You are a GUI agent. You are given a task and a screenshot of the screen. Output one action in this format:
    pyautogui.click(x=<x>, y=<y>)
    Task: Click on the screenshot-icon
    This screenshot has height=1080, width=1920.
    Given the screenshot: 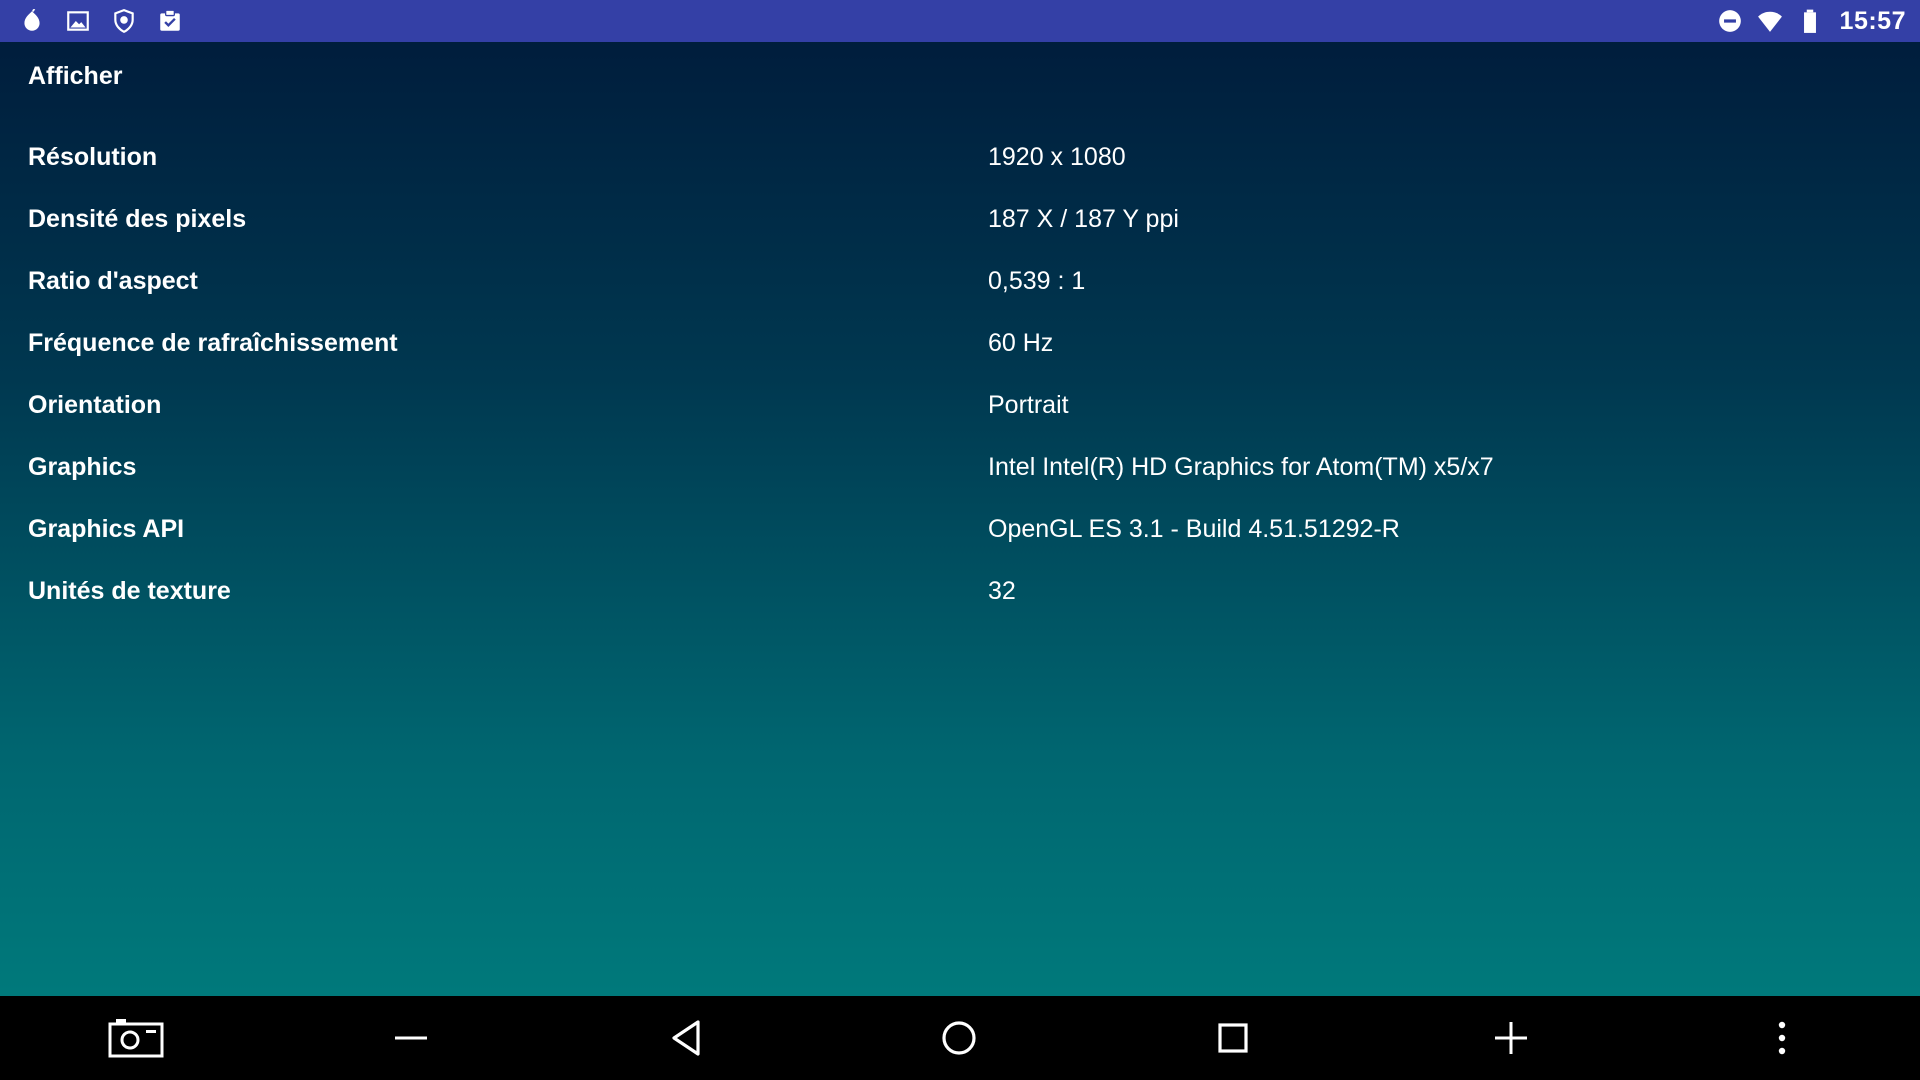 What is the action you would take?
    pyautogui.click(x=136, y=1038)
    